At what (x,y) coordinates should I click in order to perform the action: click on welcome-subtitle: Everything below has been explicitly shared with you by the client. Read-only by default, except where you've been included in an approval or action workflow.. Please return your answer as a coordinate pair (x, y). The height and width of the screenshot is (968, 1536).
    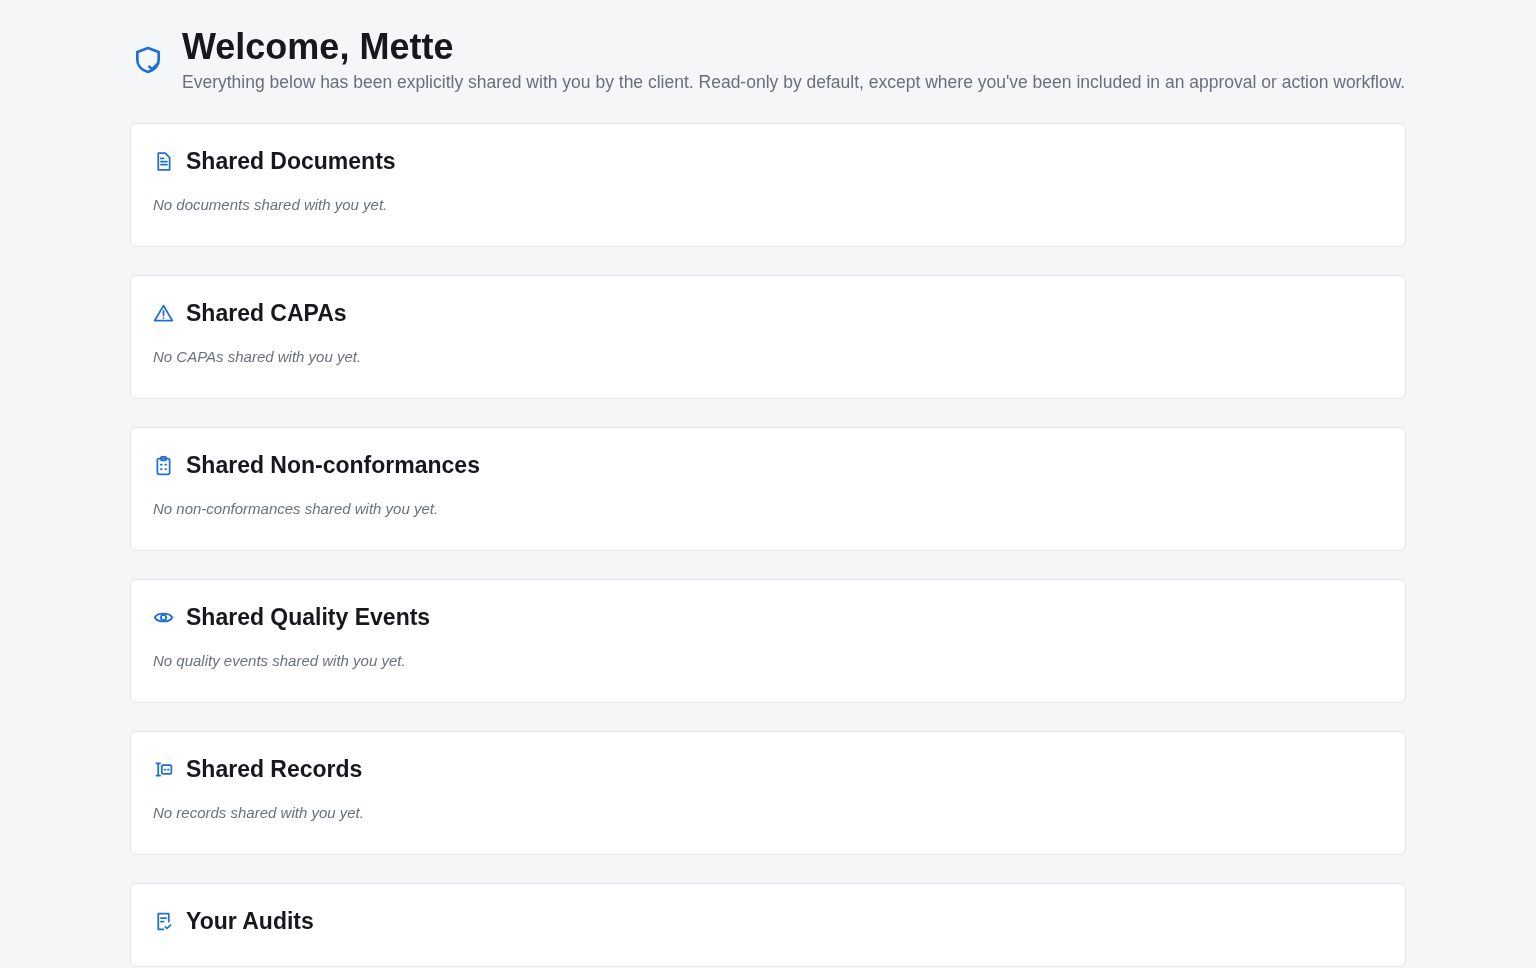
    Looking at the image, I should click on (794, 82).